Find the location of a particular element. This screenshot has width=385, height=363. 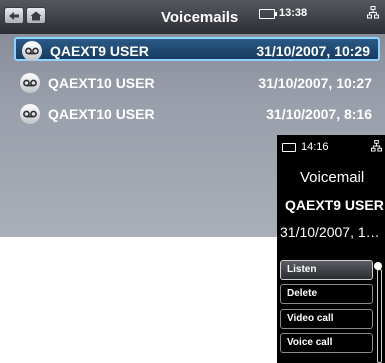

message-date: 31/10/2007, 10:27 is located at coordinates (315, 83).